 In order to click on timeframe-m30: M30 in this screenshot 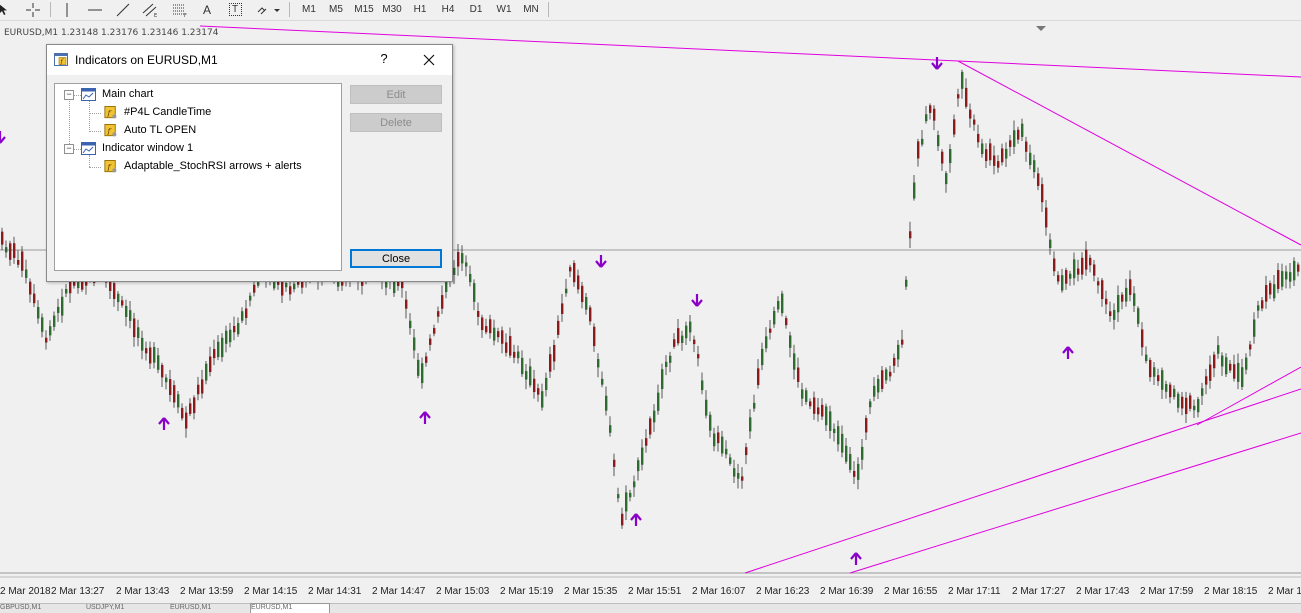, I will do `click(392, 9)`.